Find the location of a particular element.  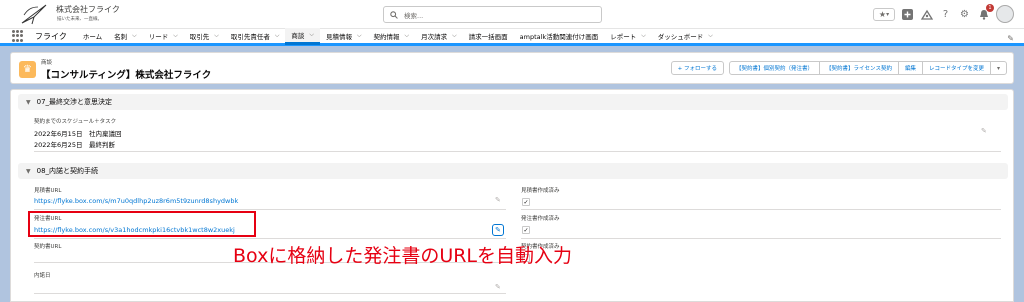

nav-item-opportunities: 商談 ⌵ is located at coordinates (302, 36).